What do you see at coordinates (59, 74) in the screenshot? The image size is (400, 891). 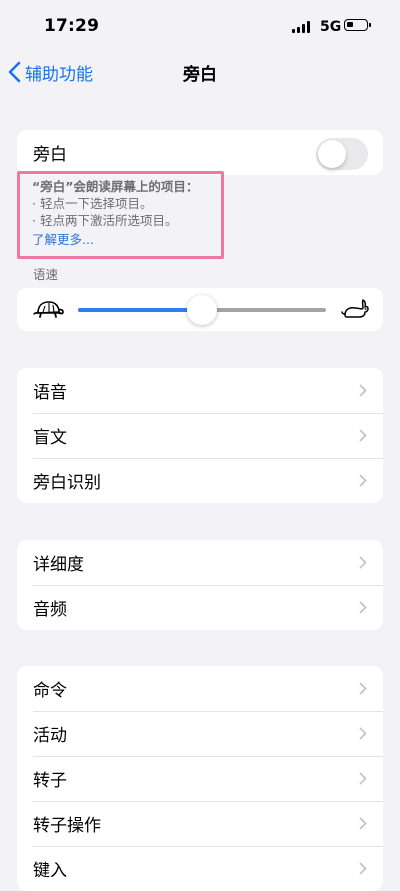 I see `back-button-label: 辅助功能` at bounding box center [59, 74].